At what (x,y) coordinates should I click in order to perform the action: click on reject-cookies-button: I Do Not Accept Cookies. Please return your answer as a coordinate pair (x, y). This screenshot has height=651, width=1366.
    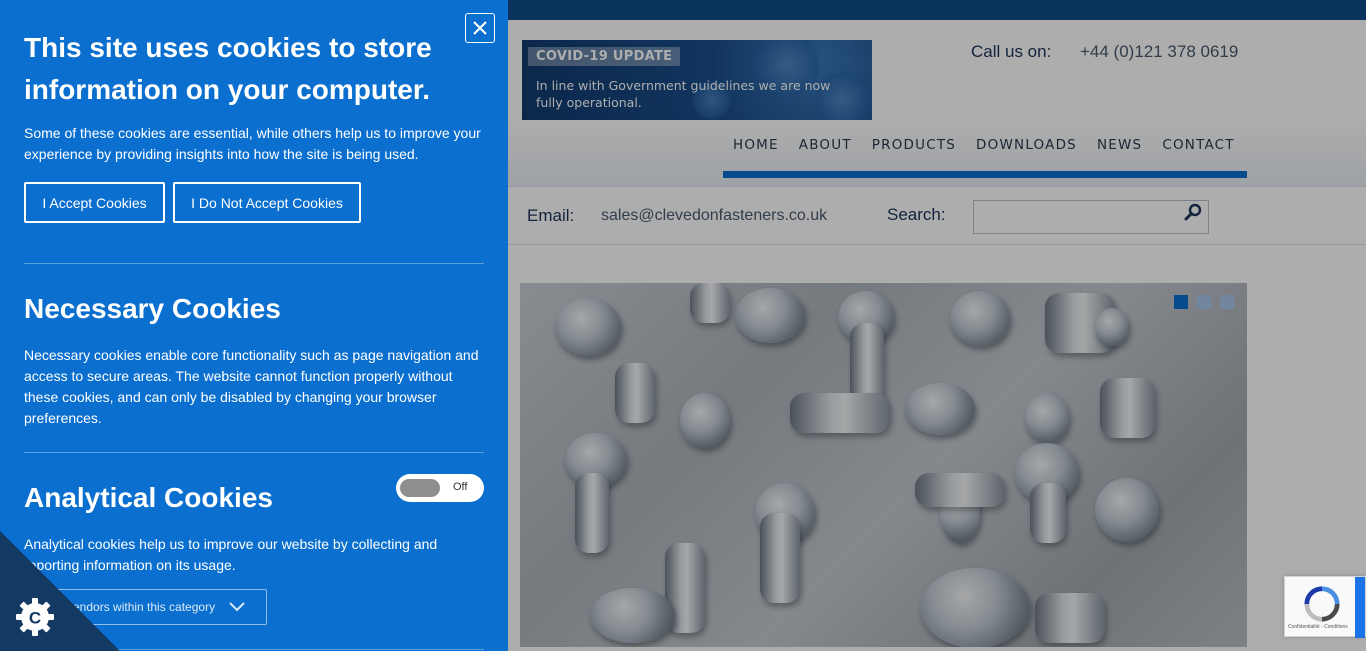
    Looking at the image, I should click on (267, 202).